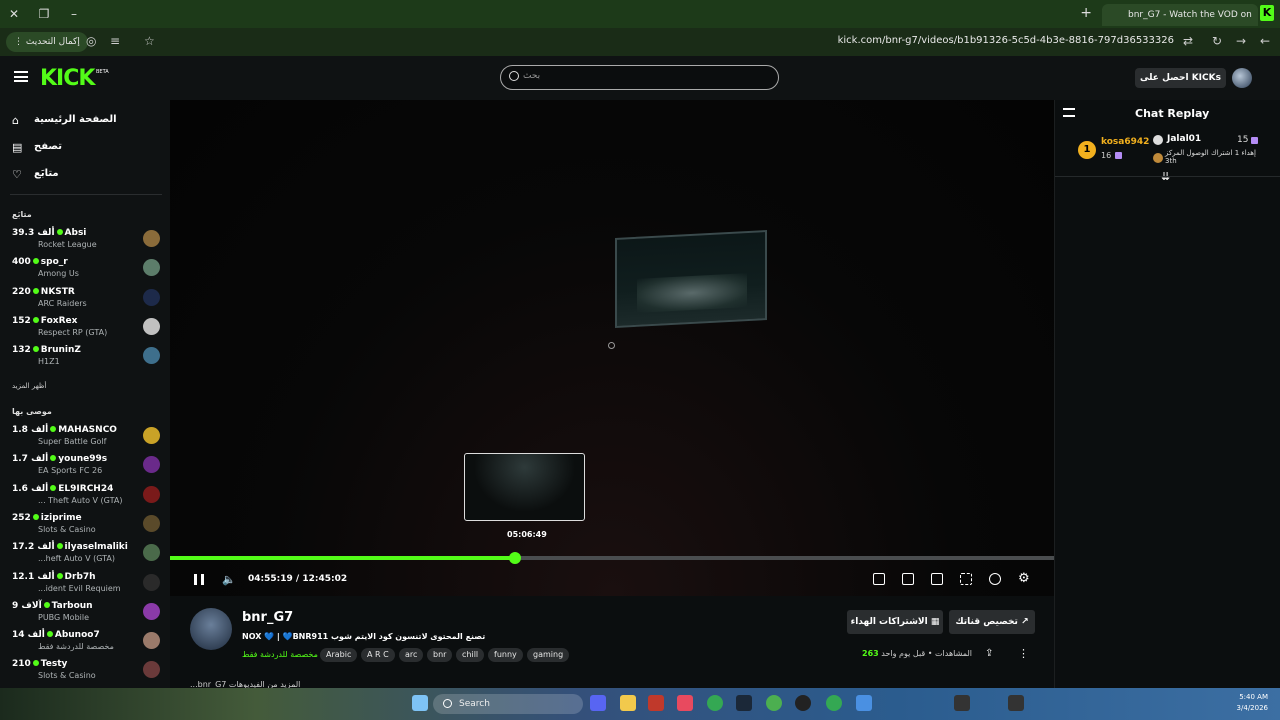 The height and width of the screenshot is (720, 1280). What do you see at coordinates (79, 588) in the screenshot?
I see `channel-category: ...ident Evil Requiem` at bounding box center [79, 588].